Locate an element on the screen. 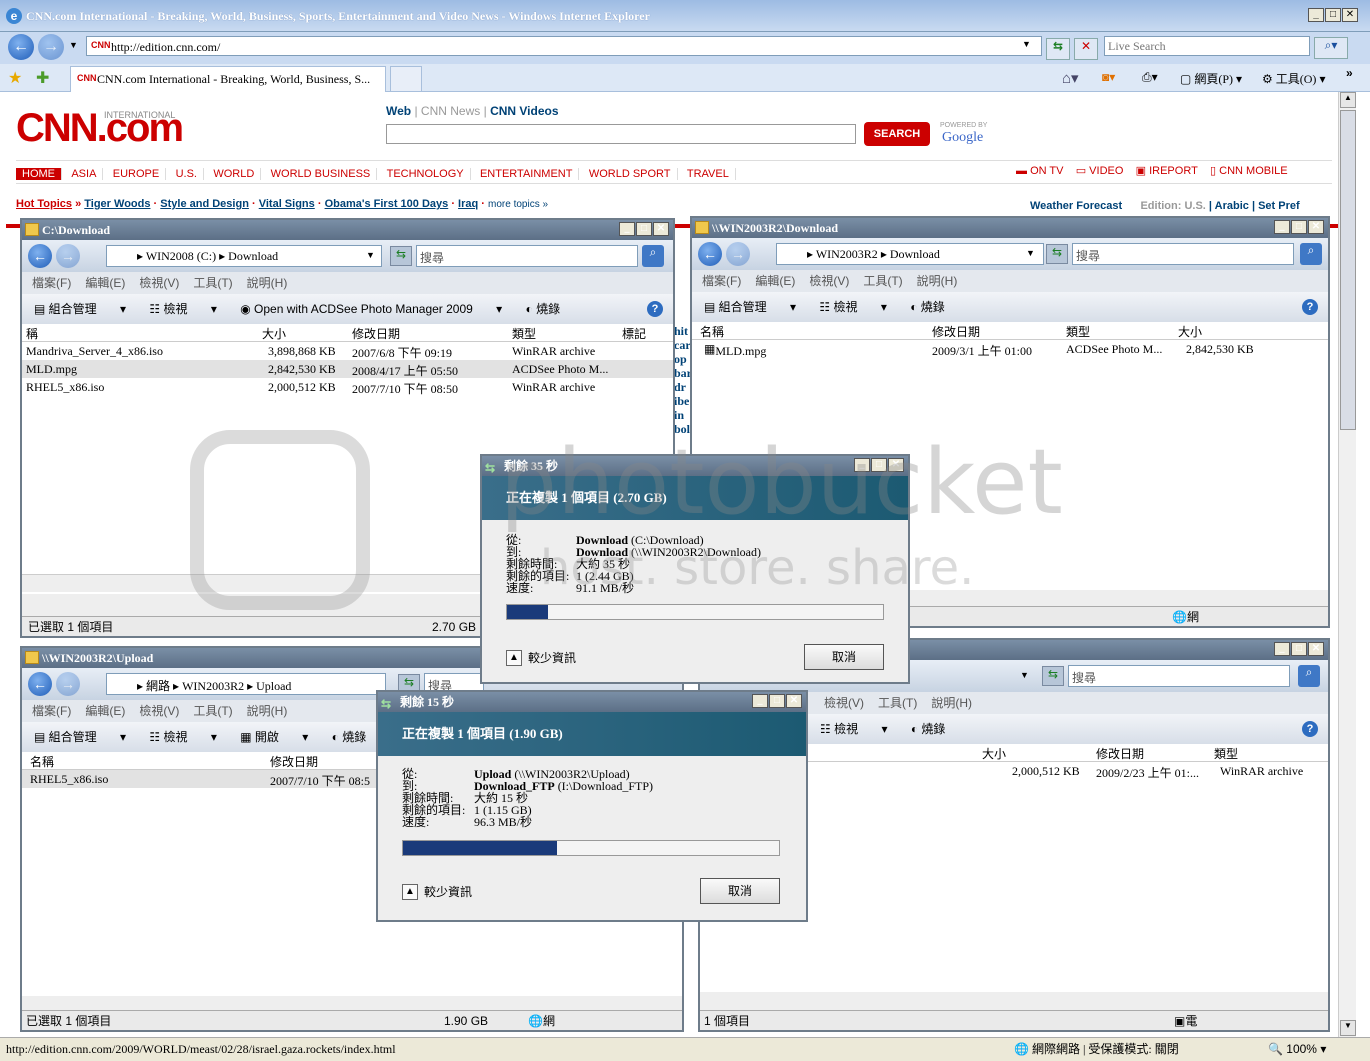 This screenshot has width=1370, height=1061. chevron-down-icon: ▼ is located at coordinates (1030, 253).